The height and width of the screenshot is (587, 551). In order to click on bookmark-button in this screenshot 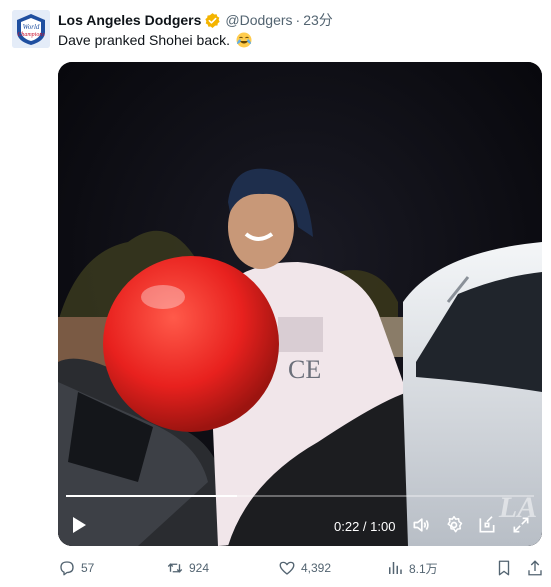, I will do `click(506, 568)`.